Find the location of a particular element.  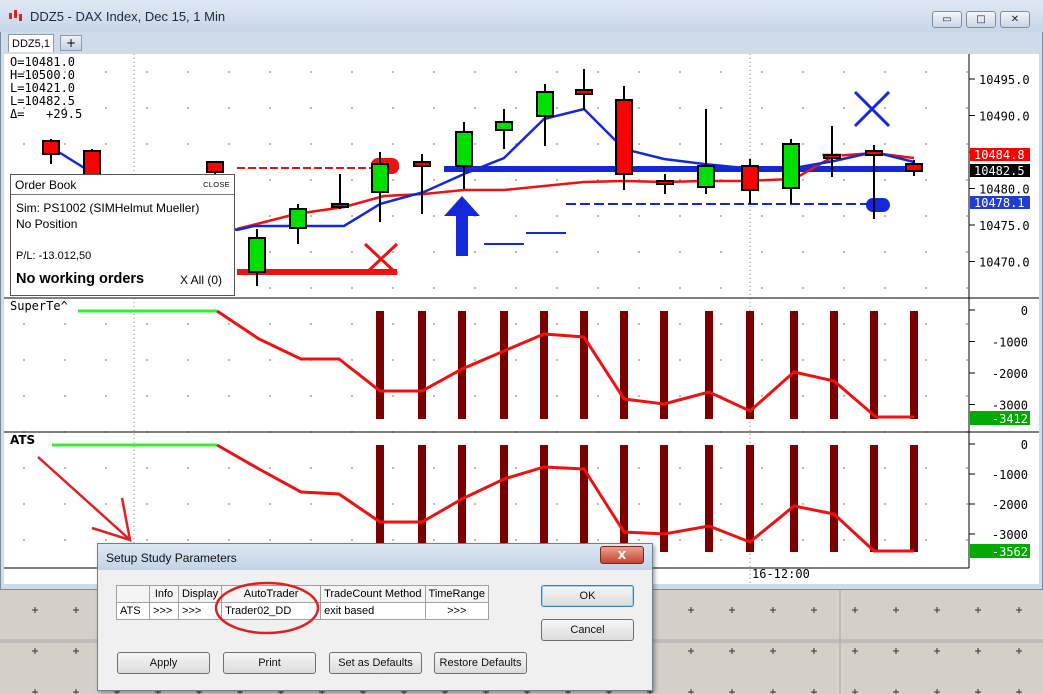

axis-value-tag-label: -3412 is located at coordinates (1010, 419).